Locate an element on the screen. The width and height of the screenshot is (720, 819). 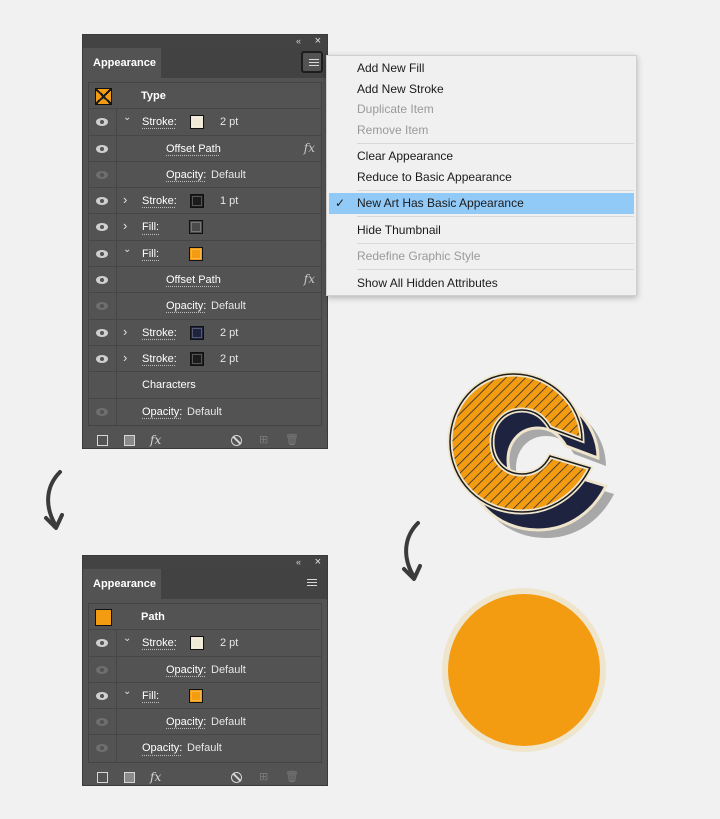
appearance-head-row: Path is located at coordinates (205, 617).